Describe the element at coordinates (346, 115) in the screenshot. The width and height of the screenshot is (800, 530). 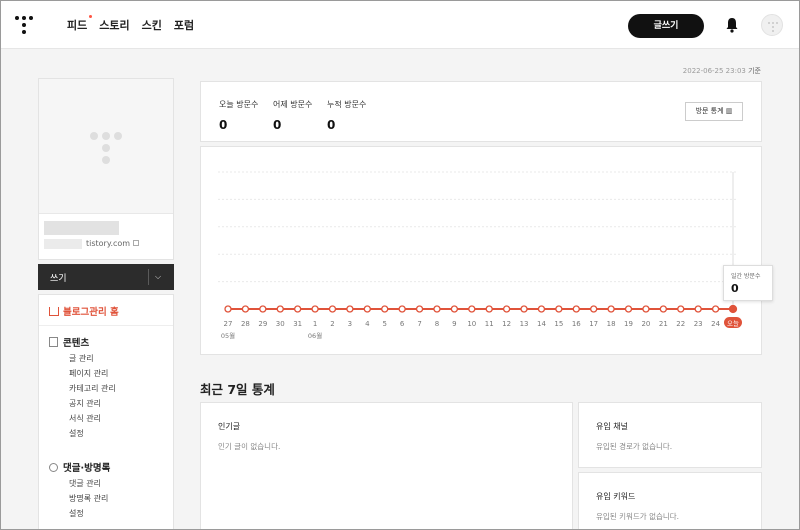
I see `stat-total: 누적 방문수 0` at that location.